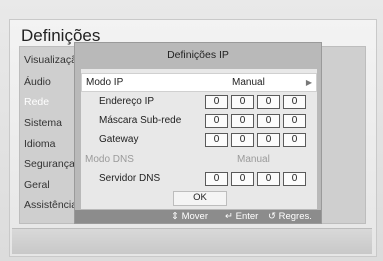 Image resolution: width=383 pixels, height=261 pixels. I want to click on gateway-label: Gateway, so click(119, 139).